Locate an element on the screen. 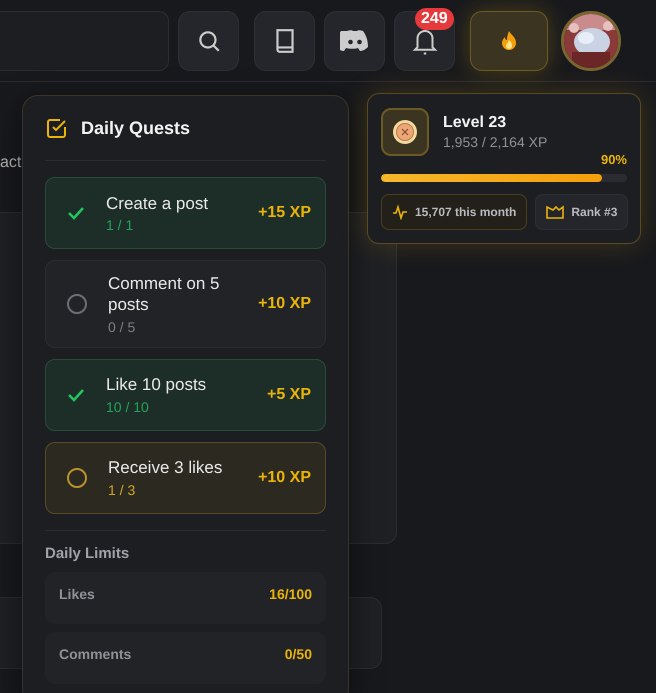 The image size is (656, 693). streak-button is located at coordinates (509, 40).